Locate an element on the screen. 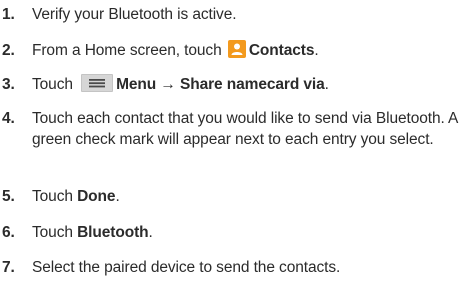  bluetooth-label: Bluetooth is located at coordinates (113, 232).